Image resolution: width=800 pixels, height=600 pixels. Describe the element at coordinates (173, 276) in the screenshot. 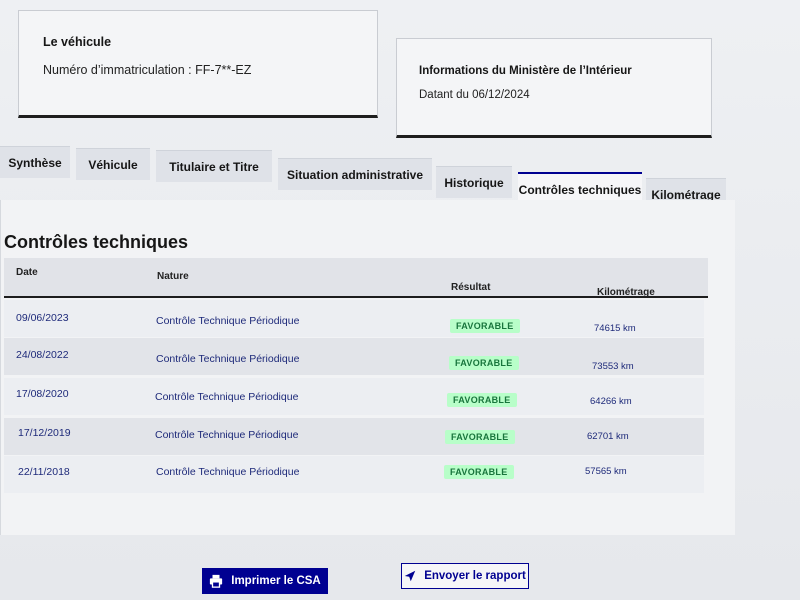

I see `header-nature: Nature` at that location.